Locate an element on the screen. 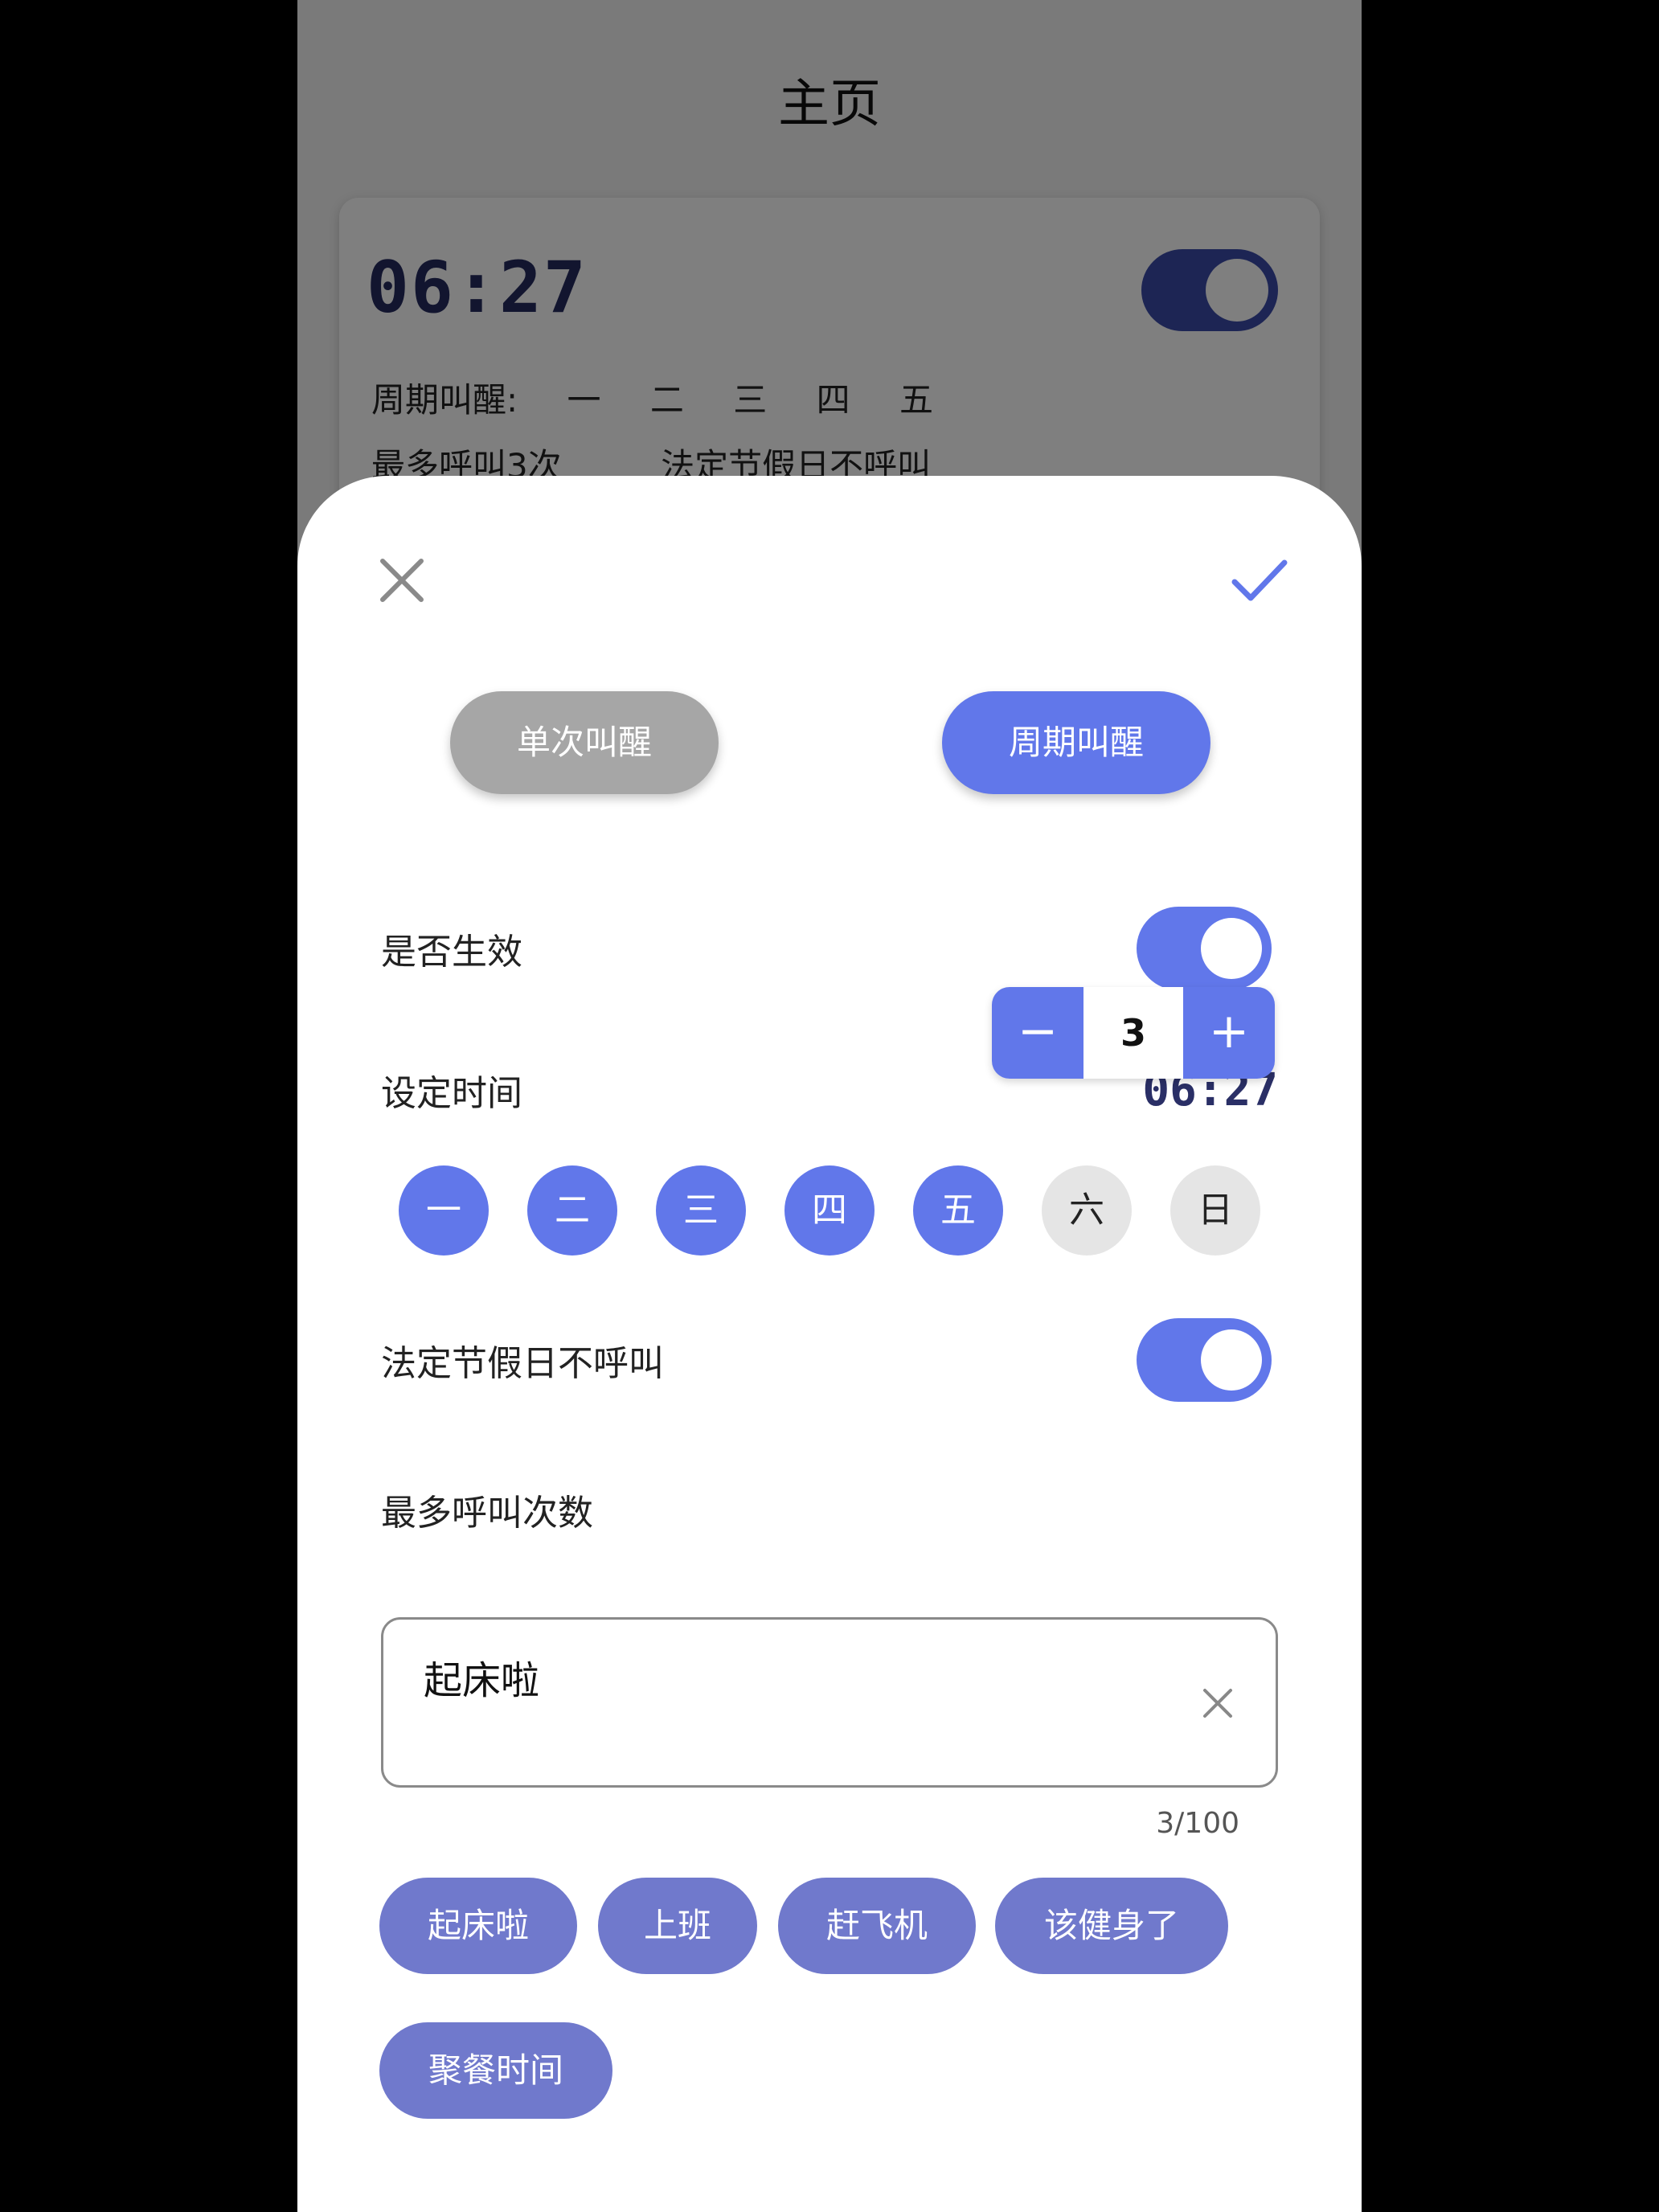  enabled-switch is located at coordinates (1204, 949).